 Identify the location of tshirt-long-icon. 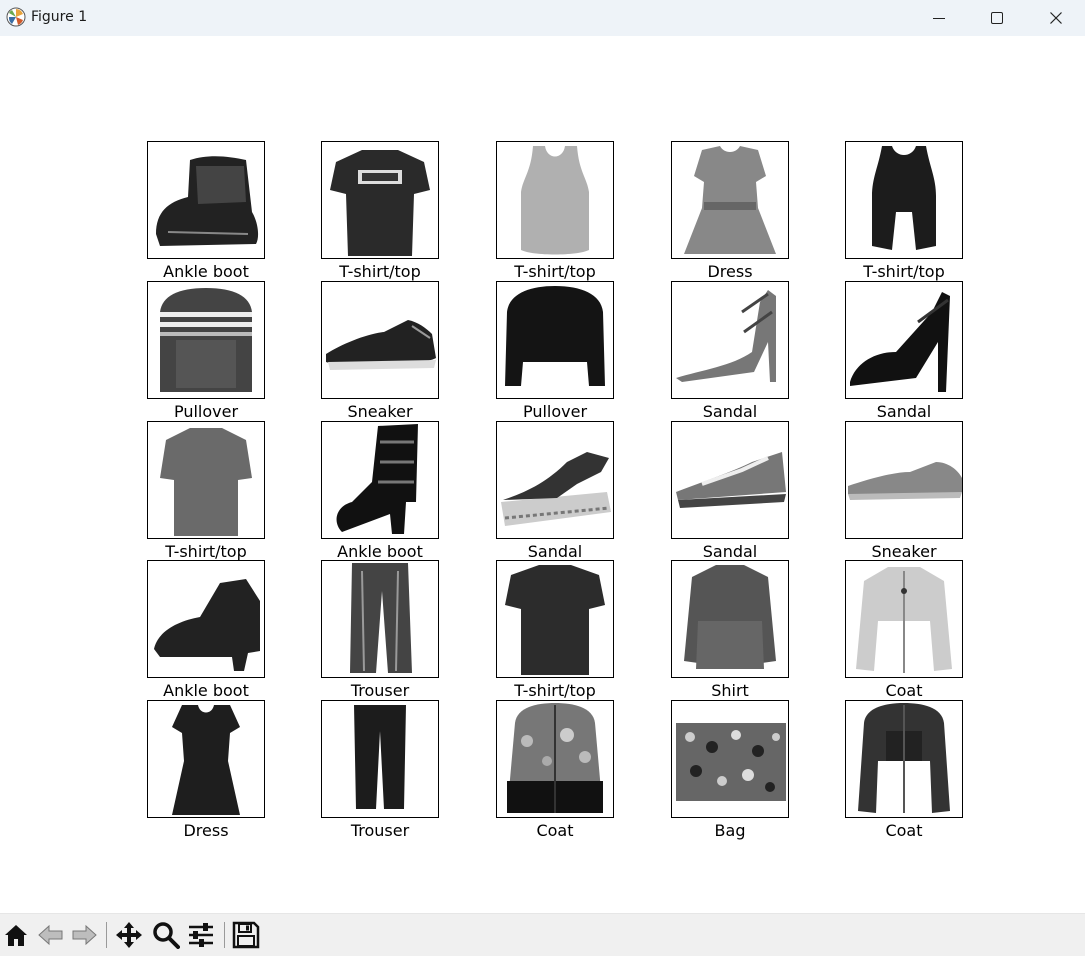
(206, 482).